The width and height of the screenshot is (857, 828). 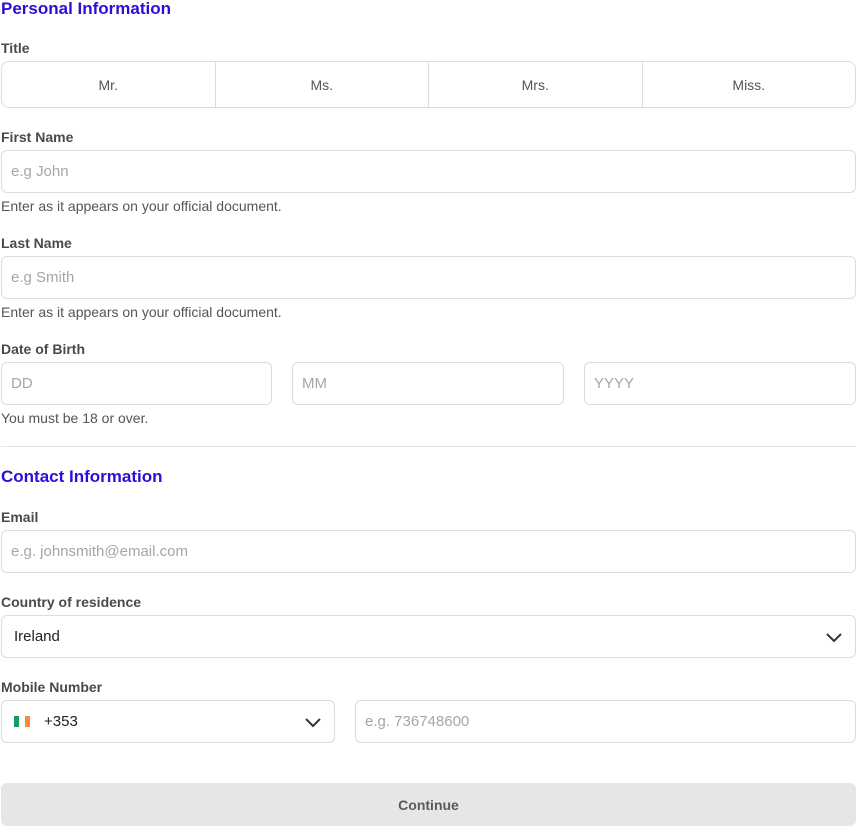 I want to click on title-option-mr: Mr., so click(x=109, y=84).